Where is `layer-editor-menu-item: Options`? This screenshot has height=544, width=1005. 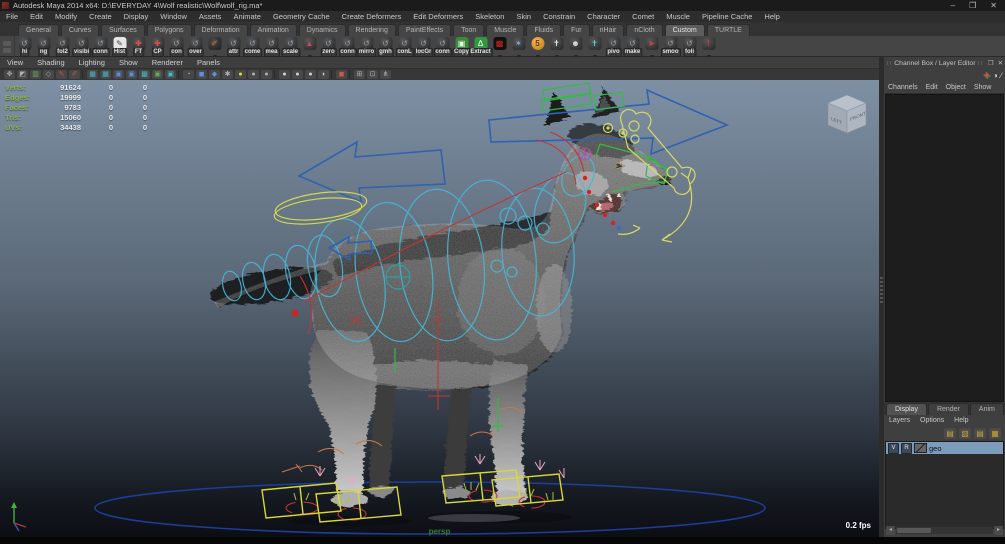 layer-editor-menu-item: Options is located at coordinates (932, 420).